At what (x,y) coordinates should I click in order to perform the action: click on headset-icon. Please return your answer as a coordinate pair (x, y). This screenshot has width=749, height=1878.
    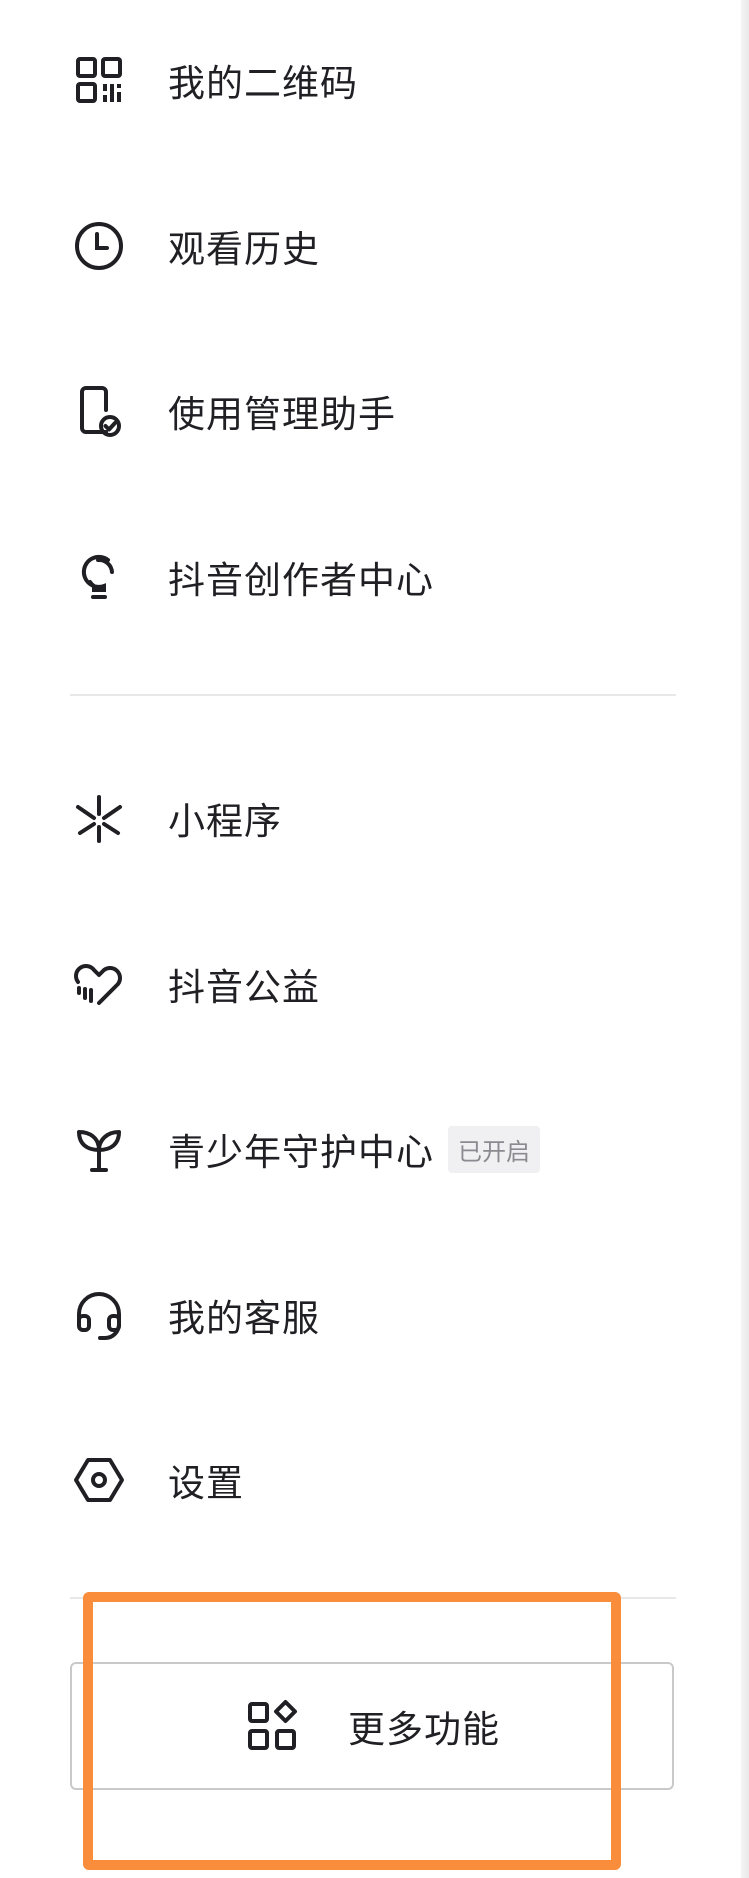
    Looking at the image, I should click on (99, 1315).